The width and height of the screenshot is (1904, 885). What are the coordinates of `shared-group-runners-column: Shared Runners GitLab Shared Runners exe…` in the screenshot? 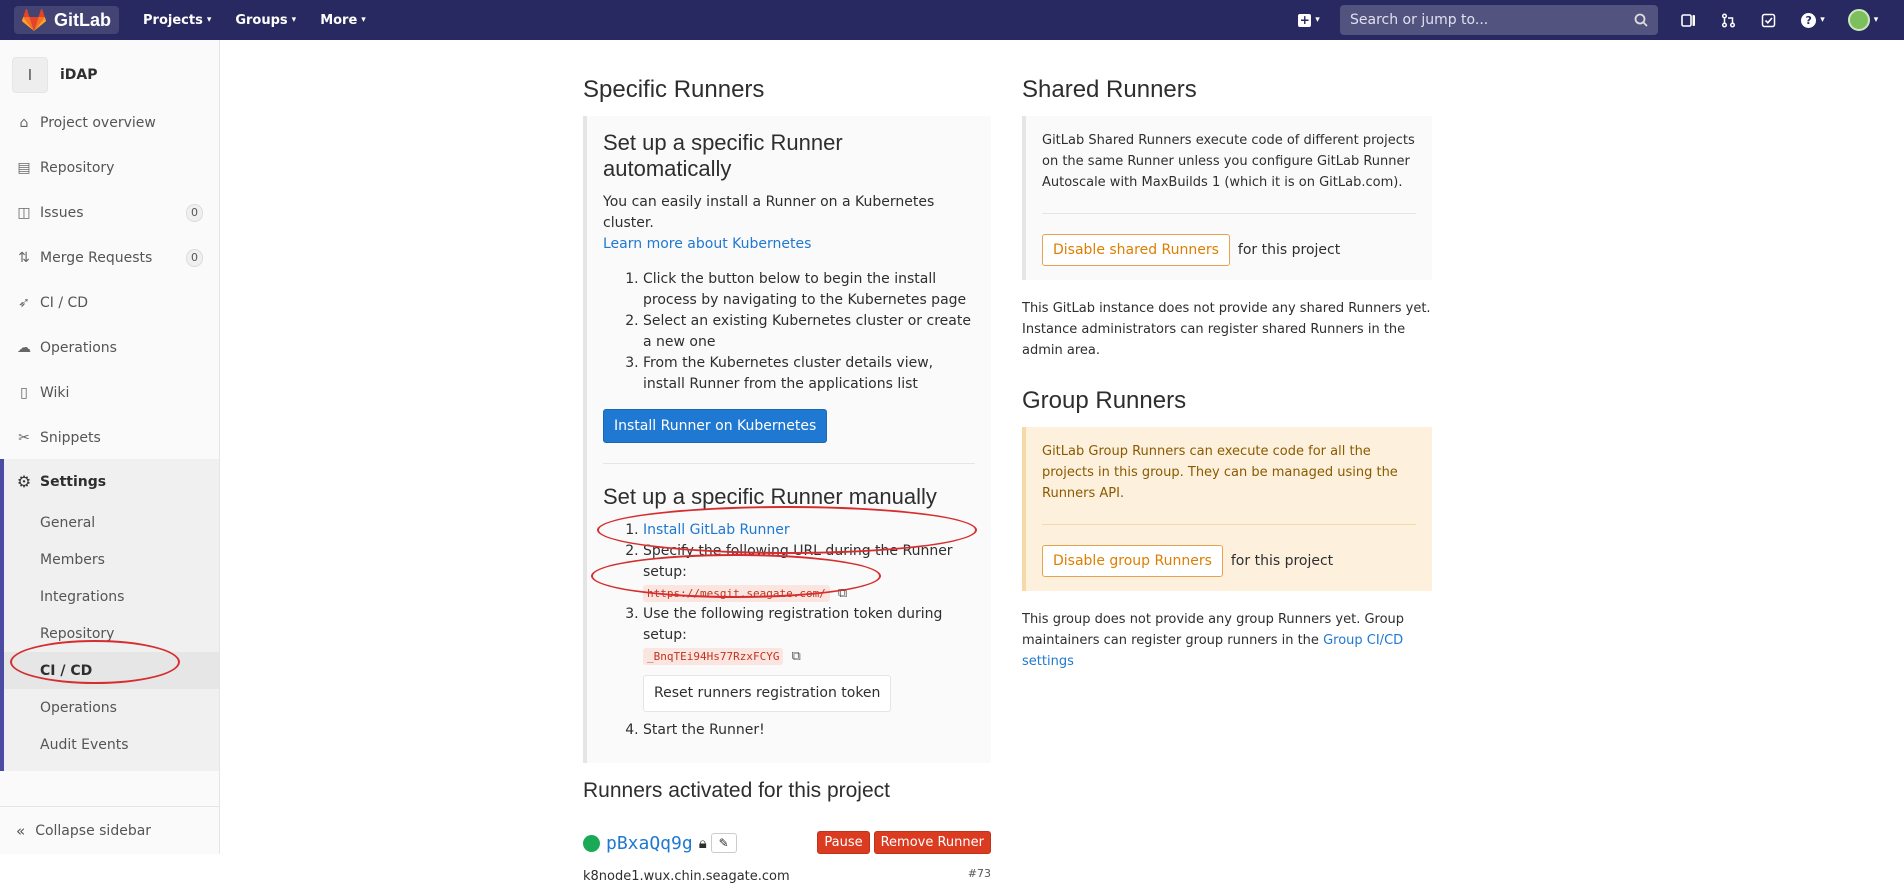 It's located at (1227, 374).